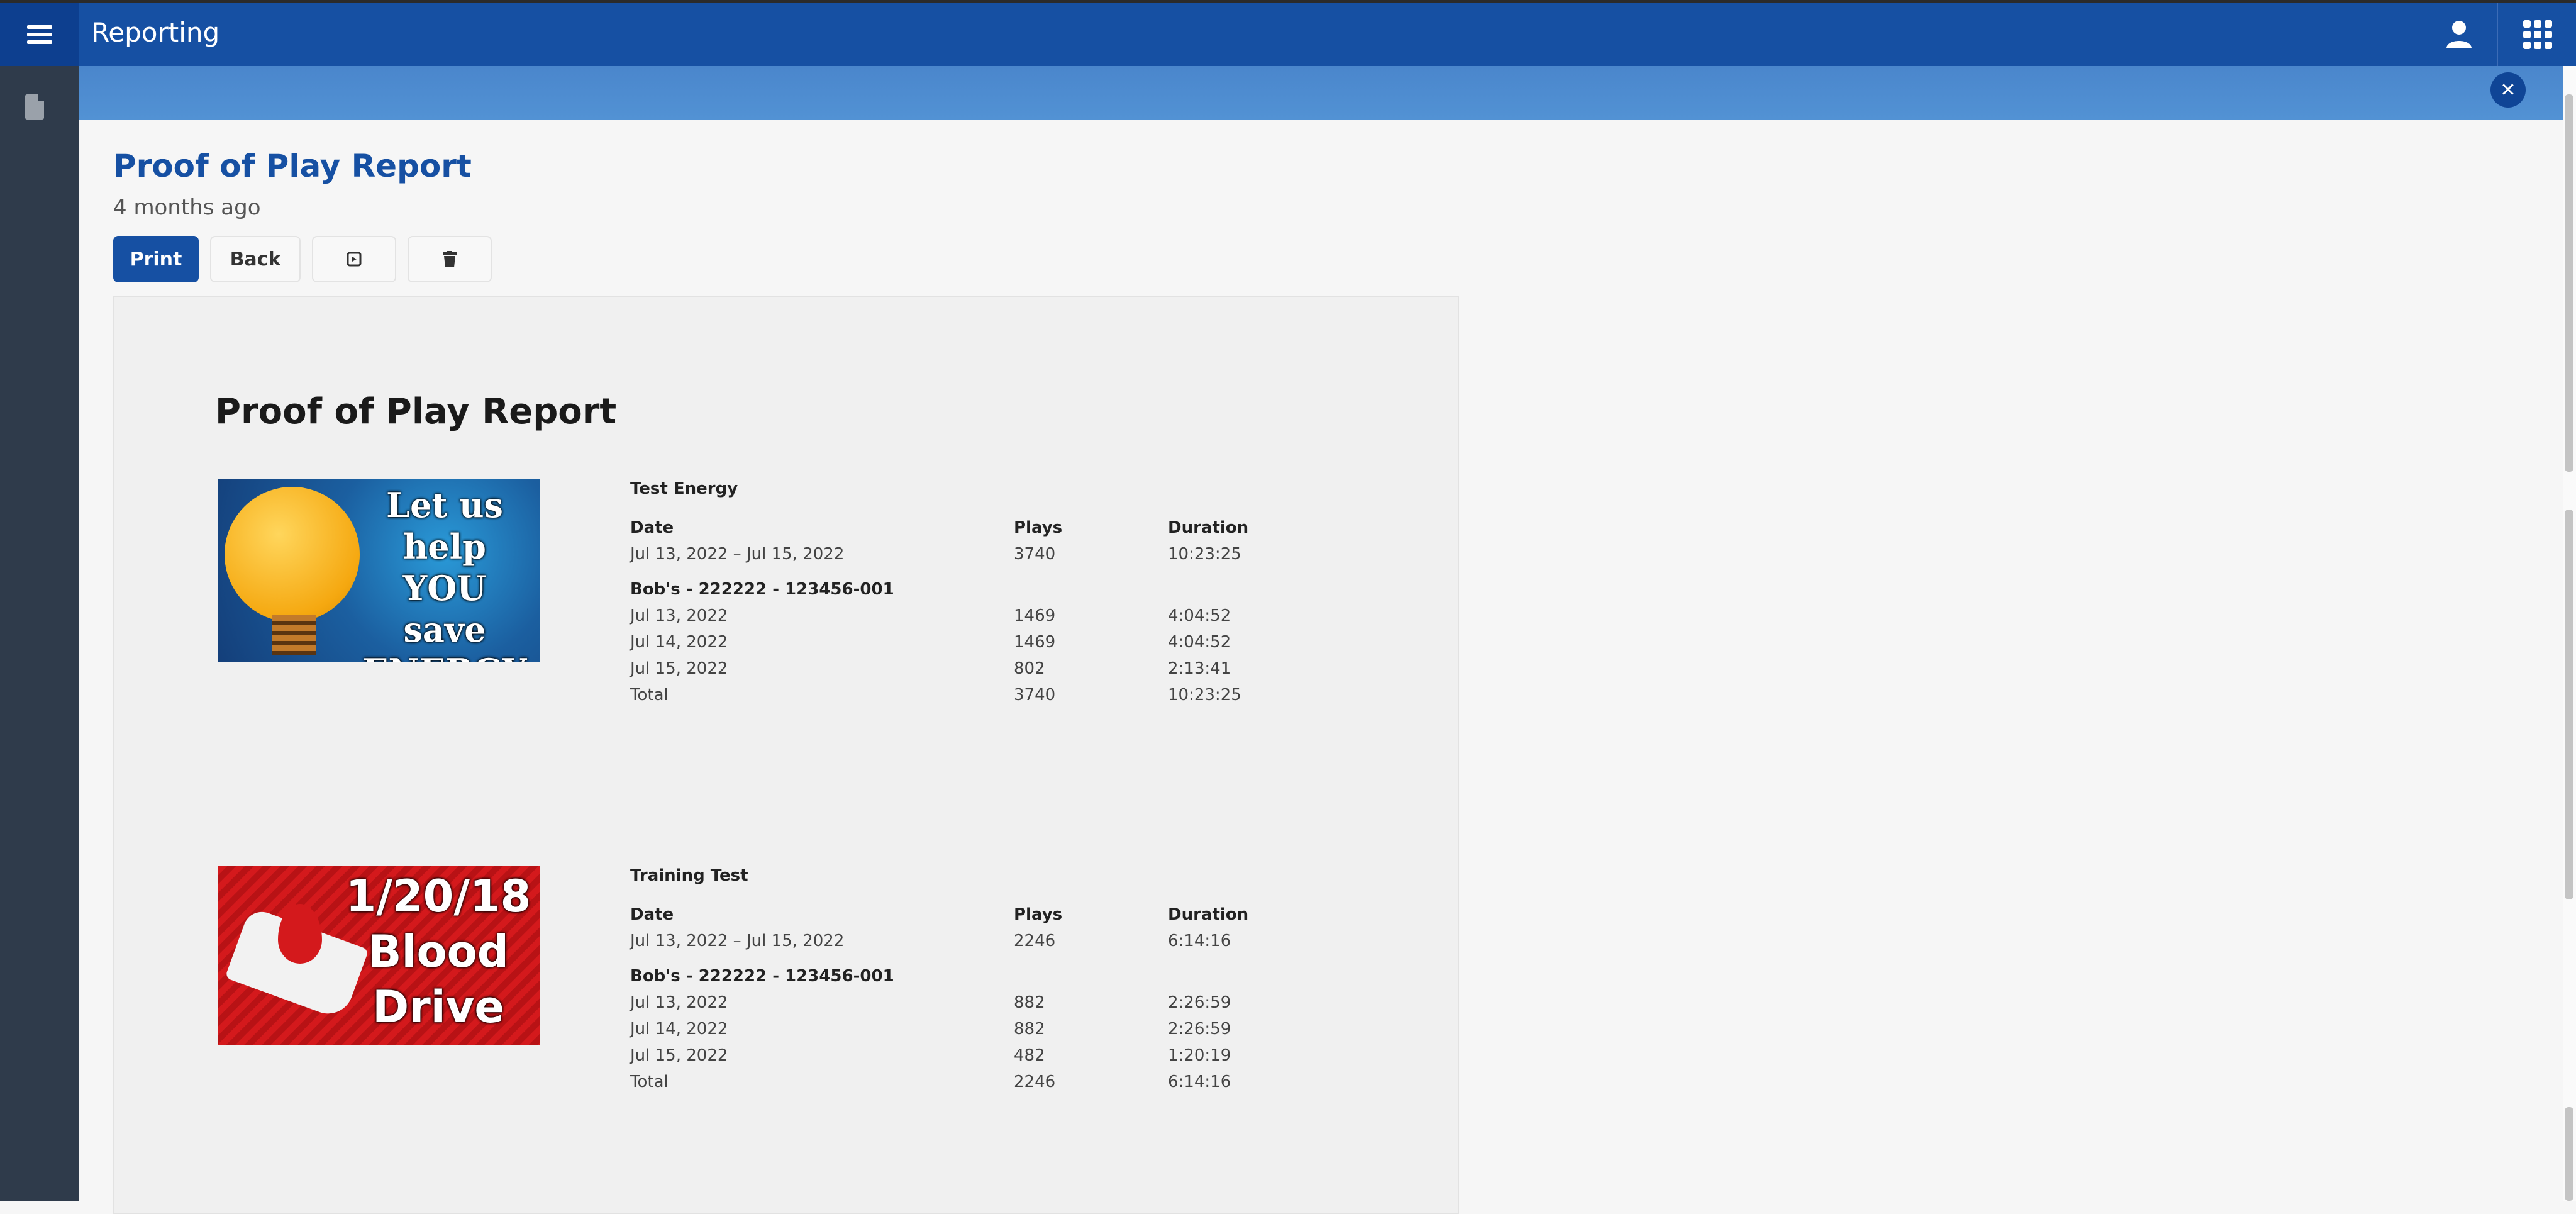  I want to click on close-button: ✕, so click(2508, 90).